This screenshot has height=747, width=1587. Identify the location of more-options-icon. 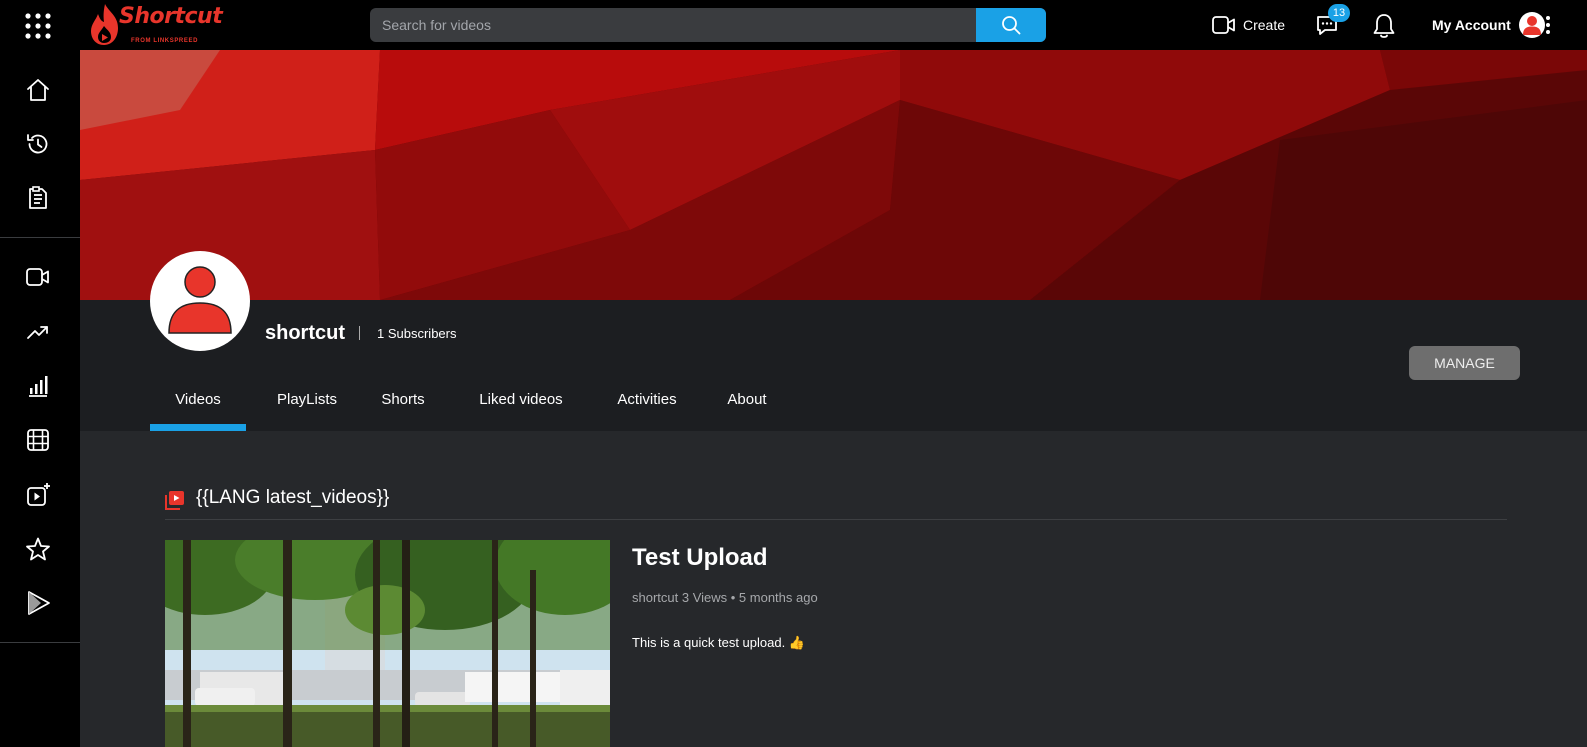
(1548, 25).